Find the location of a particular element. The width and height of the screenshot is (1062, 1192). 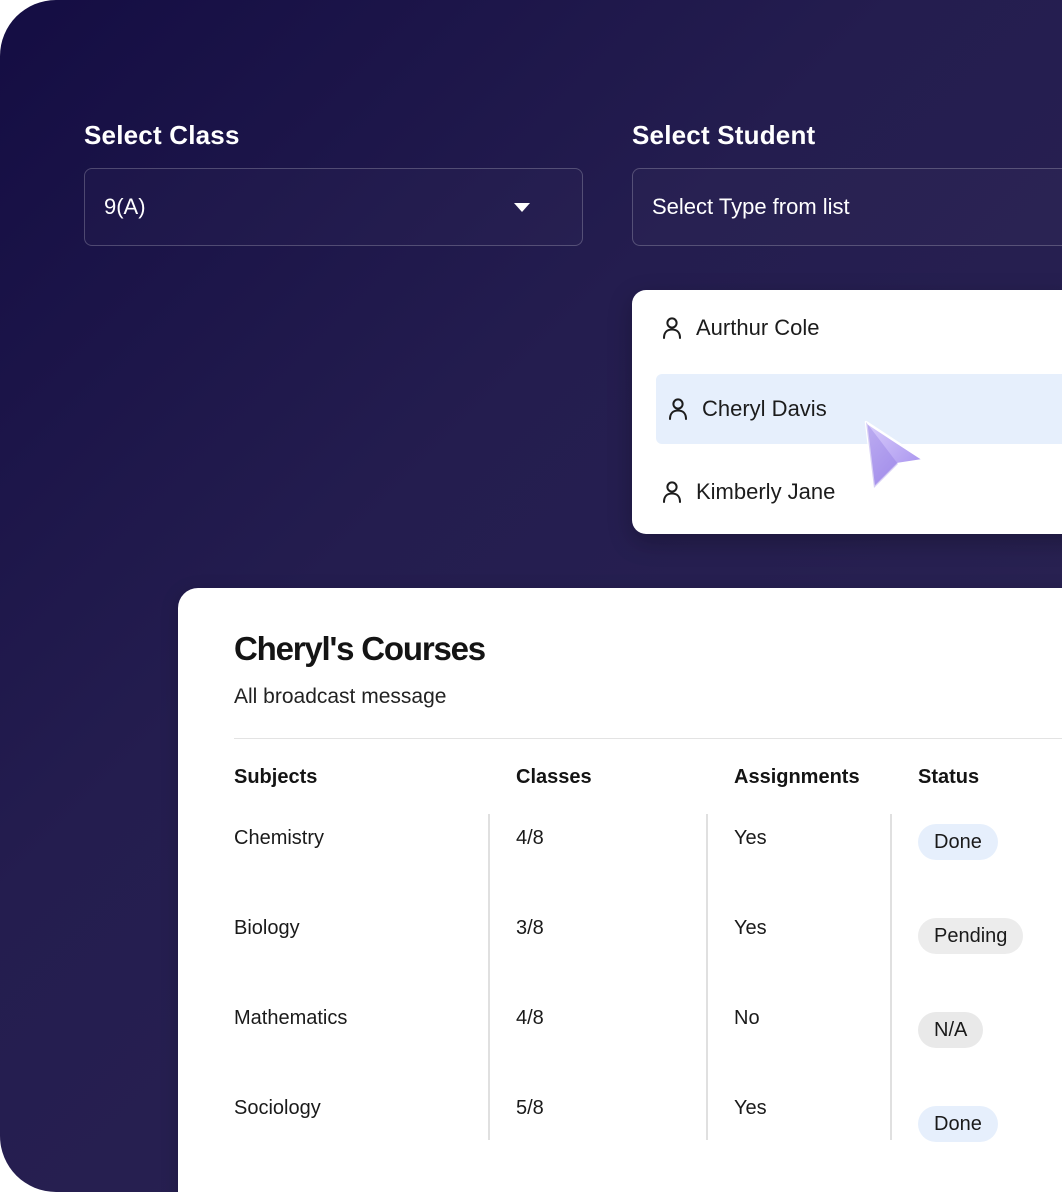

dropdown-item-aurthur-cole: Aurthur Cole is located at coordinates (859, 328).